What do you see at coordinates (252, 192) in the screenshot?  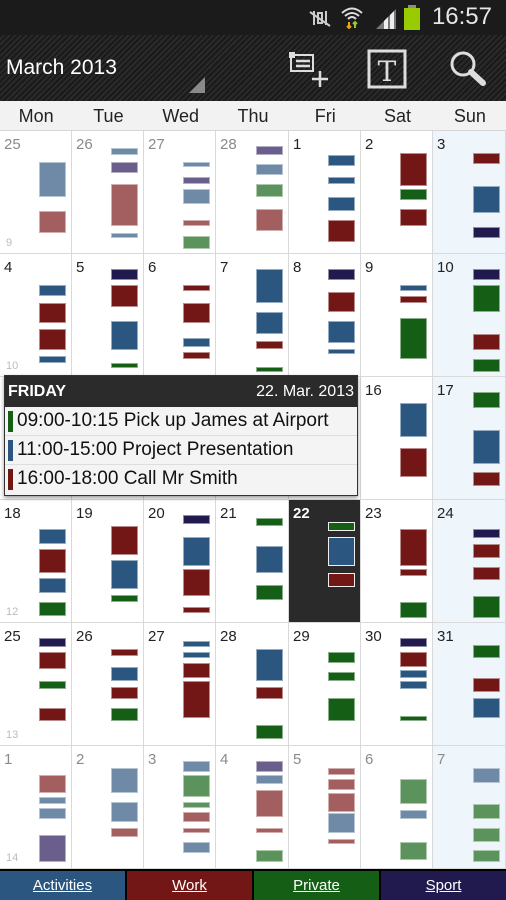 I see `day-cell: 28` at bounding box center [252, 192].